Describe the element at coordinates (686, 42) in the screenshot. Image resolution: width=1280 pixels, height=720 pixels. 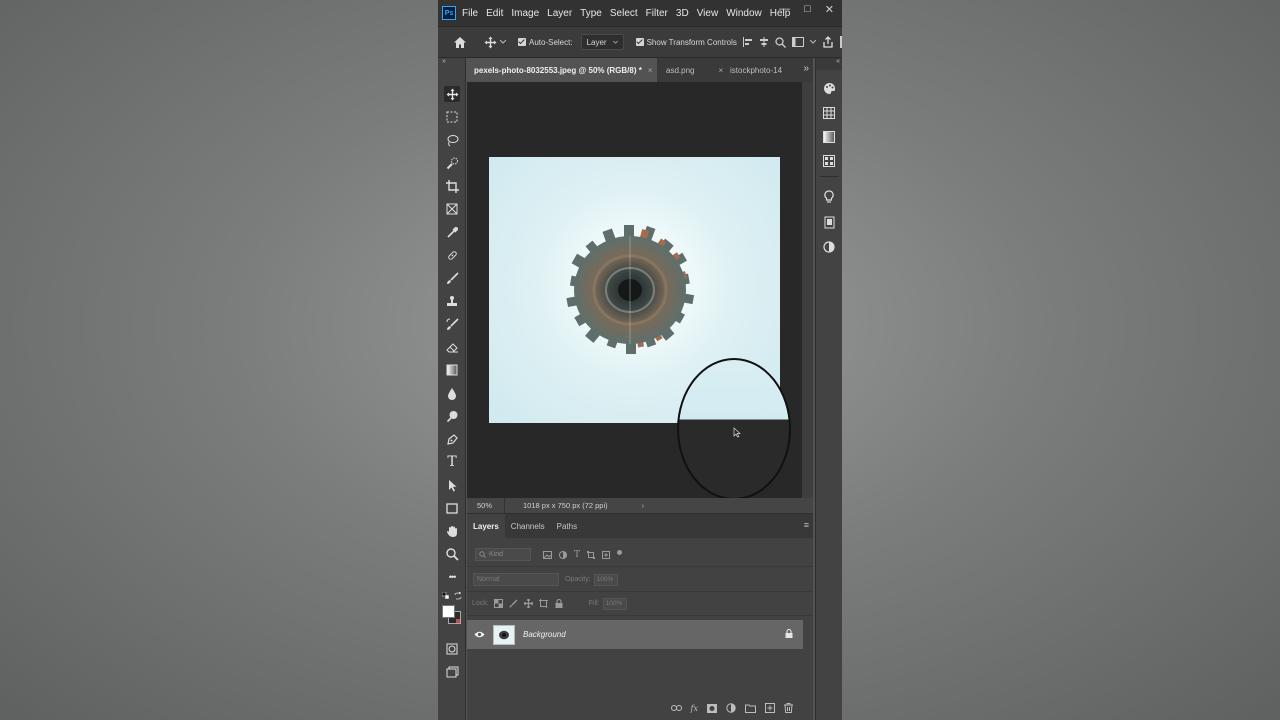
I see `show-transform-checkbox: Show Transform Controls` at that location.